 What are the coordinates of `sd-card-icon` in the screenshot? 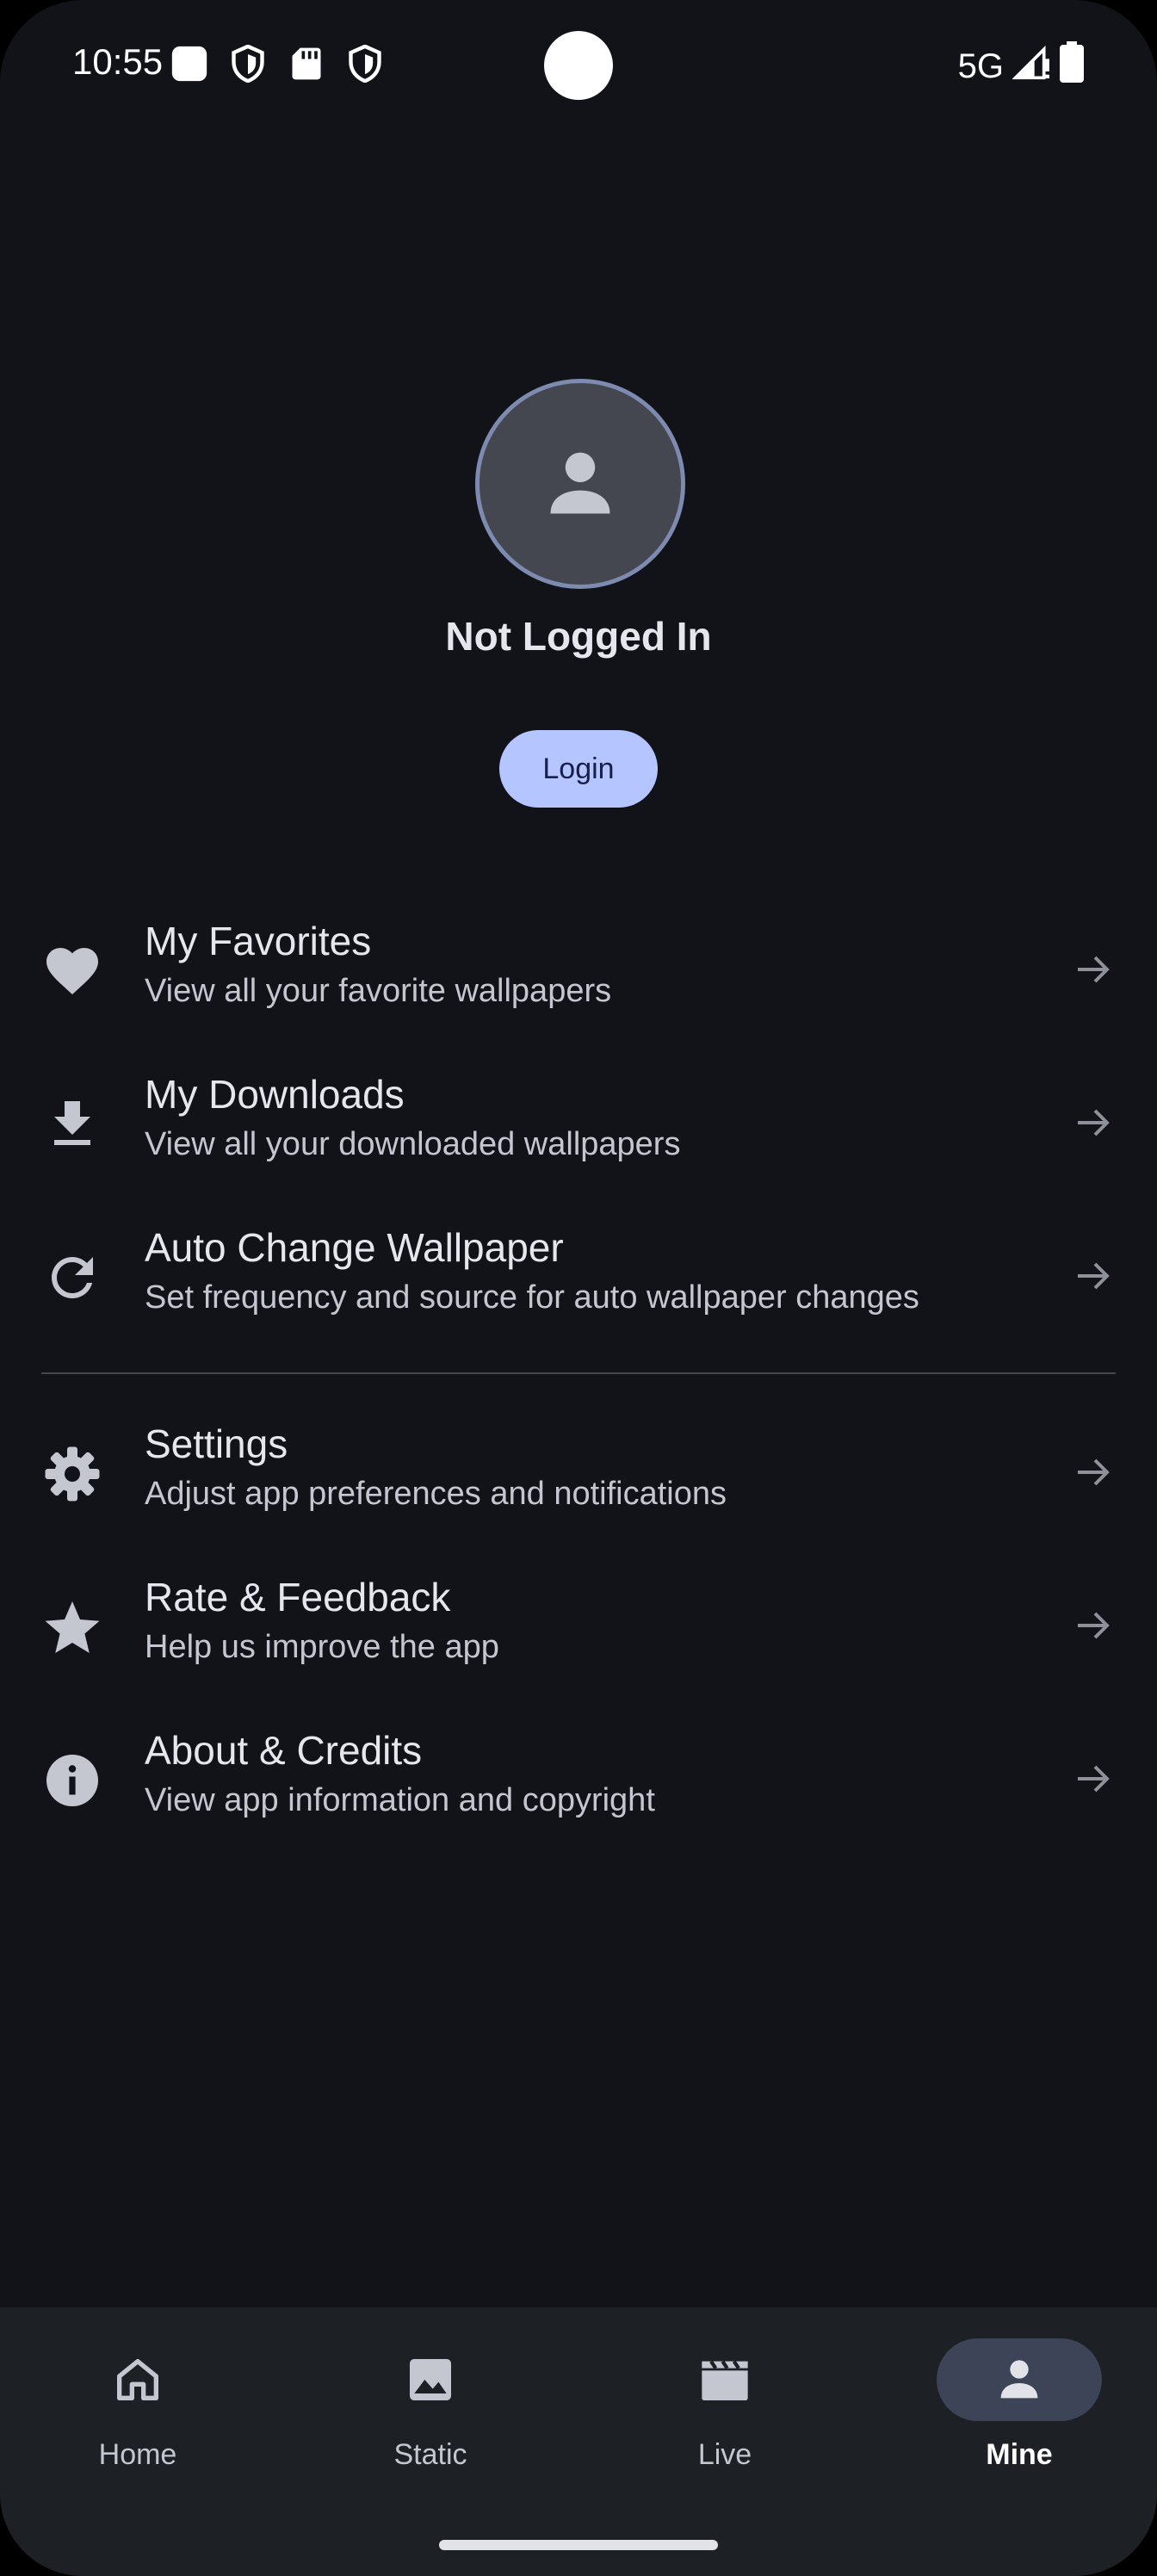 It's located at (306, 64).